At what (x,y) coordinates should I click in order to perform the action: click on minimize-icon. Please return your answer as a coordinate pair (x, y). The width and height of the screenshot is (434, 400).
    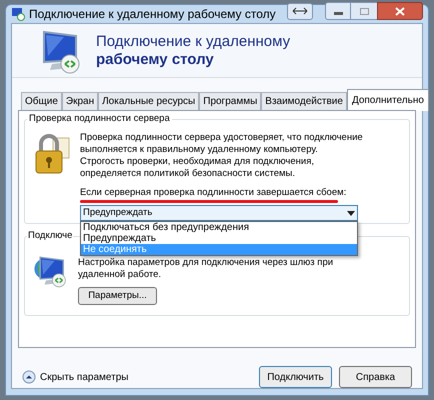
    Looking at the image, I should click on (338, 13).